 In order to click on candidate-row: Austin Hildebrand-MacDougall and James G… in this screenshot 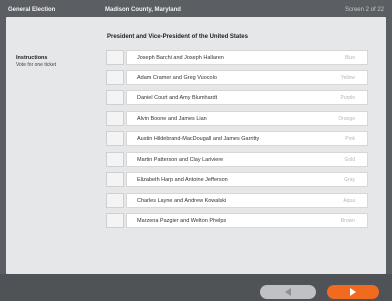, I will do `click(237, 138)`.